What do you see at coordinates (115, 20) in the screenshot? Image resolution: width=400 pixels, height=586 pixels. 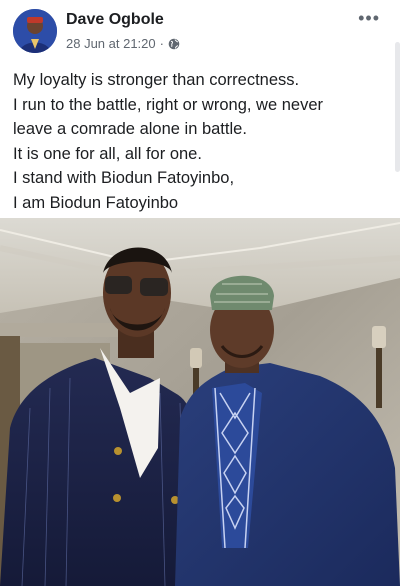 I see `author-name: Dave Ogbole` at bounding box center [115, 20].